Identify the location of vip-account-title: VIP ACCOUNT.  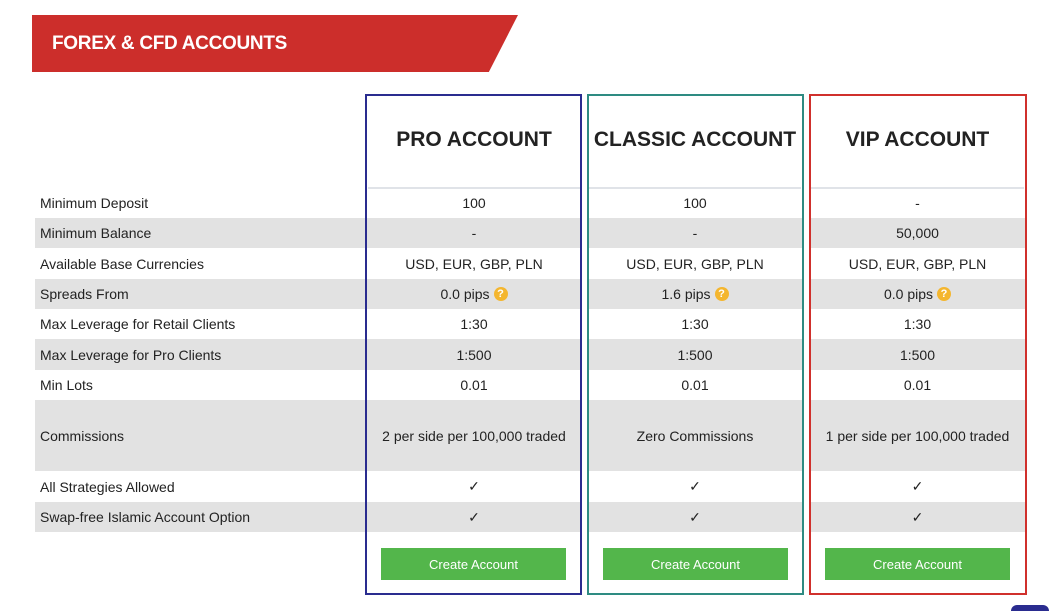
(917, 139).